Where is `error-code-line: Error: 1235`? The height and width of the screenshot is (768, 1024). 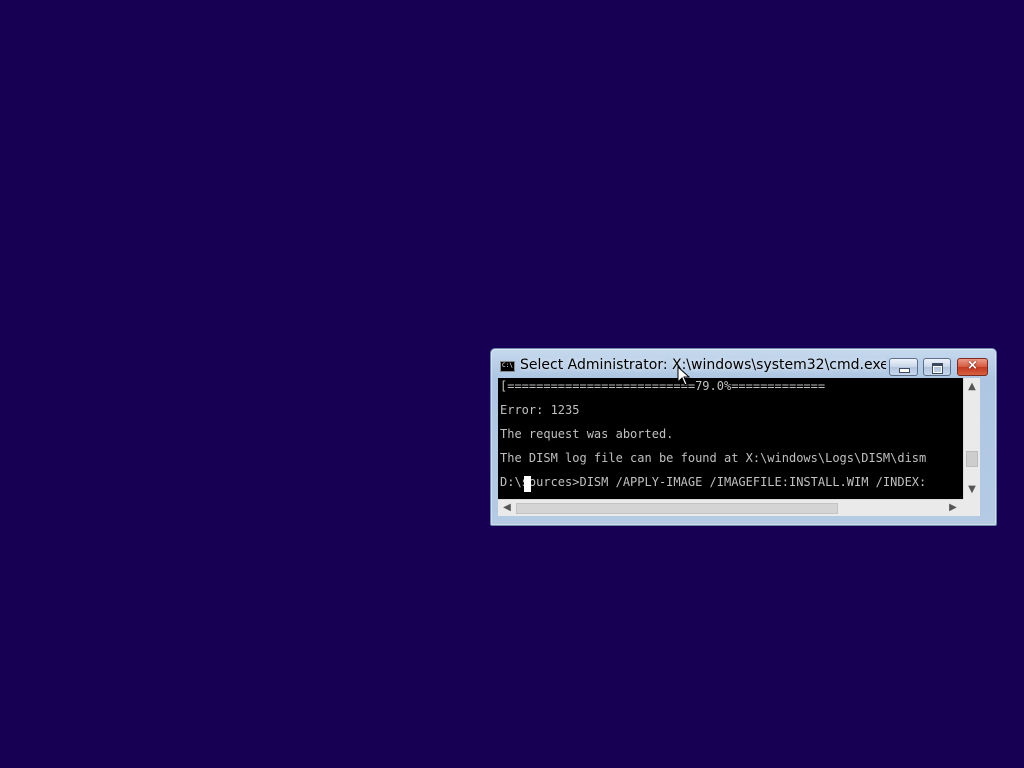
error-code-line: Error: 1235 is located at coordinates (540, 410).